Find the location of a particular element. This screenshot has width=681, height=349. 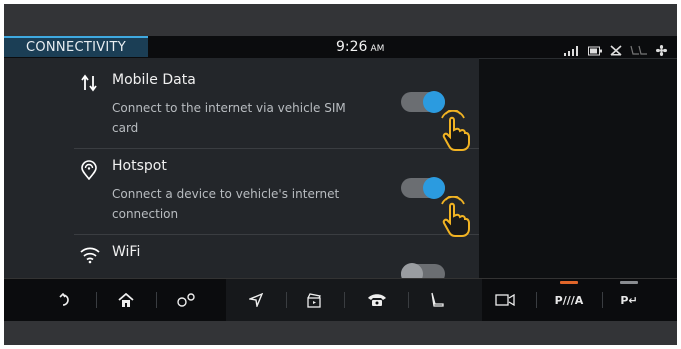

seat-button is located at coordinates (437, 300).